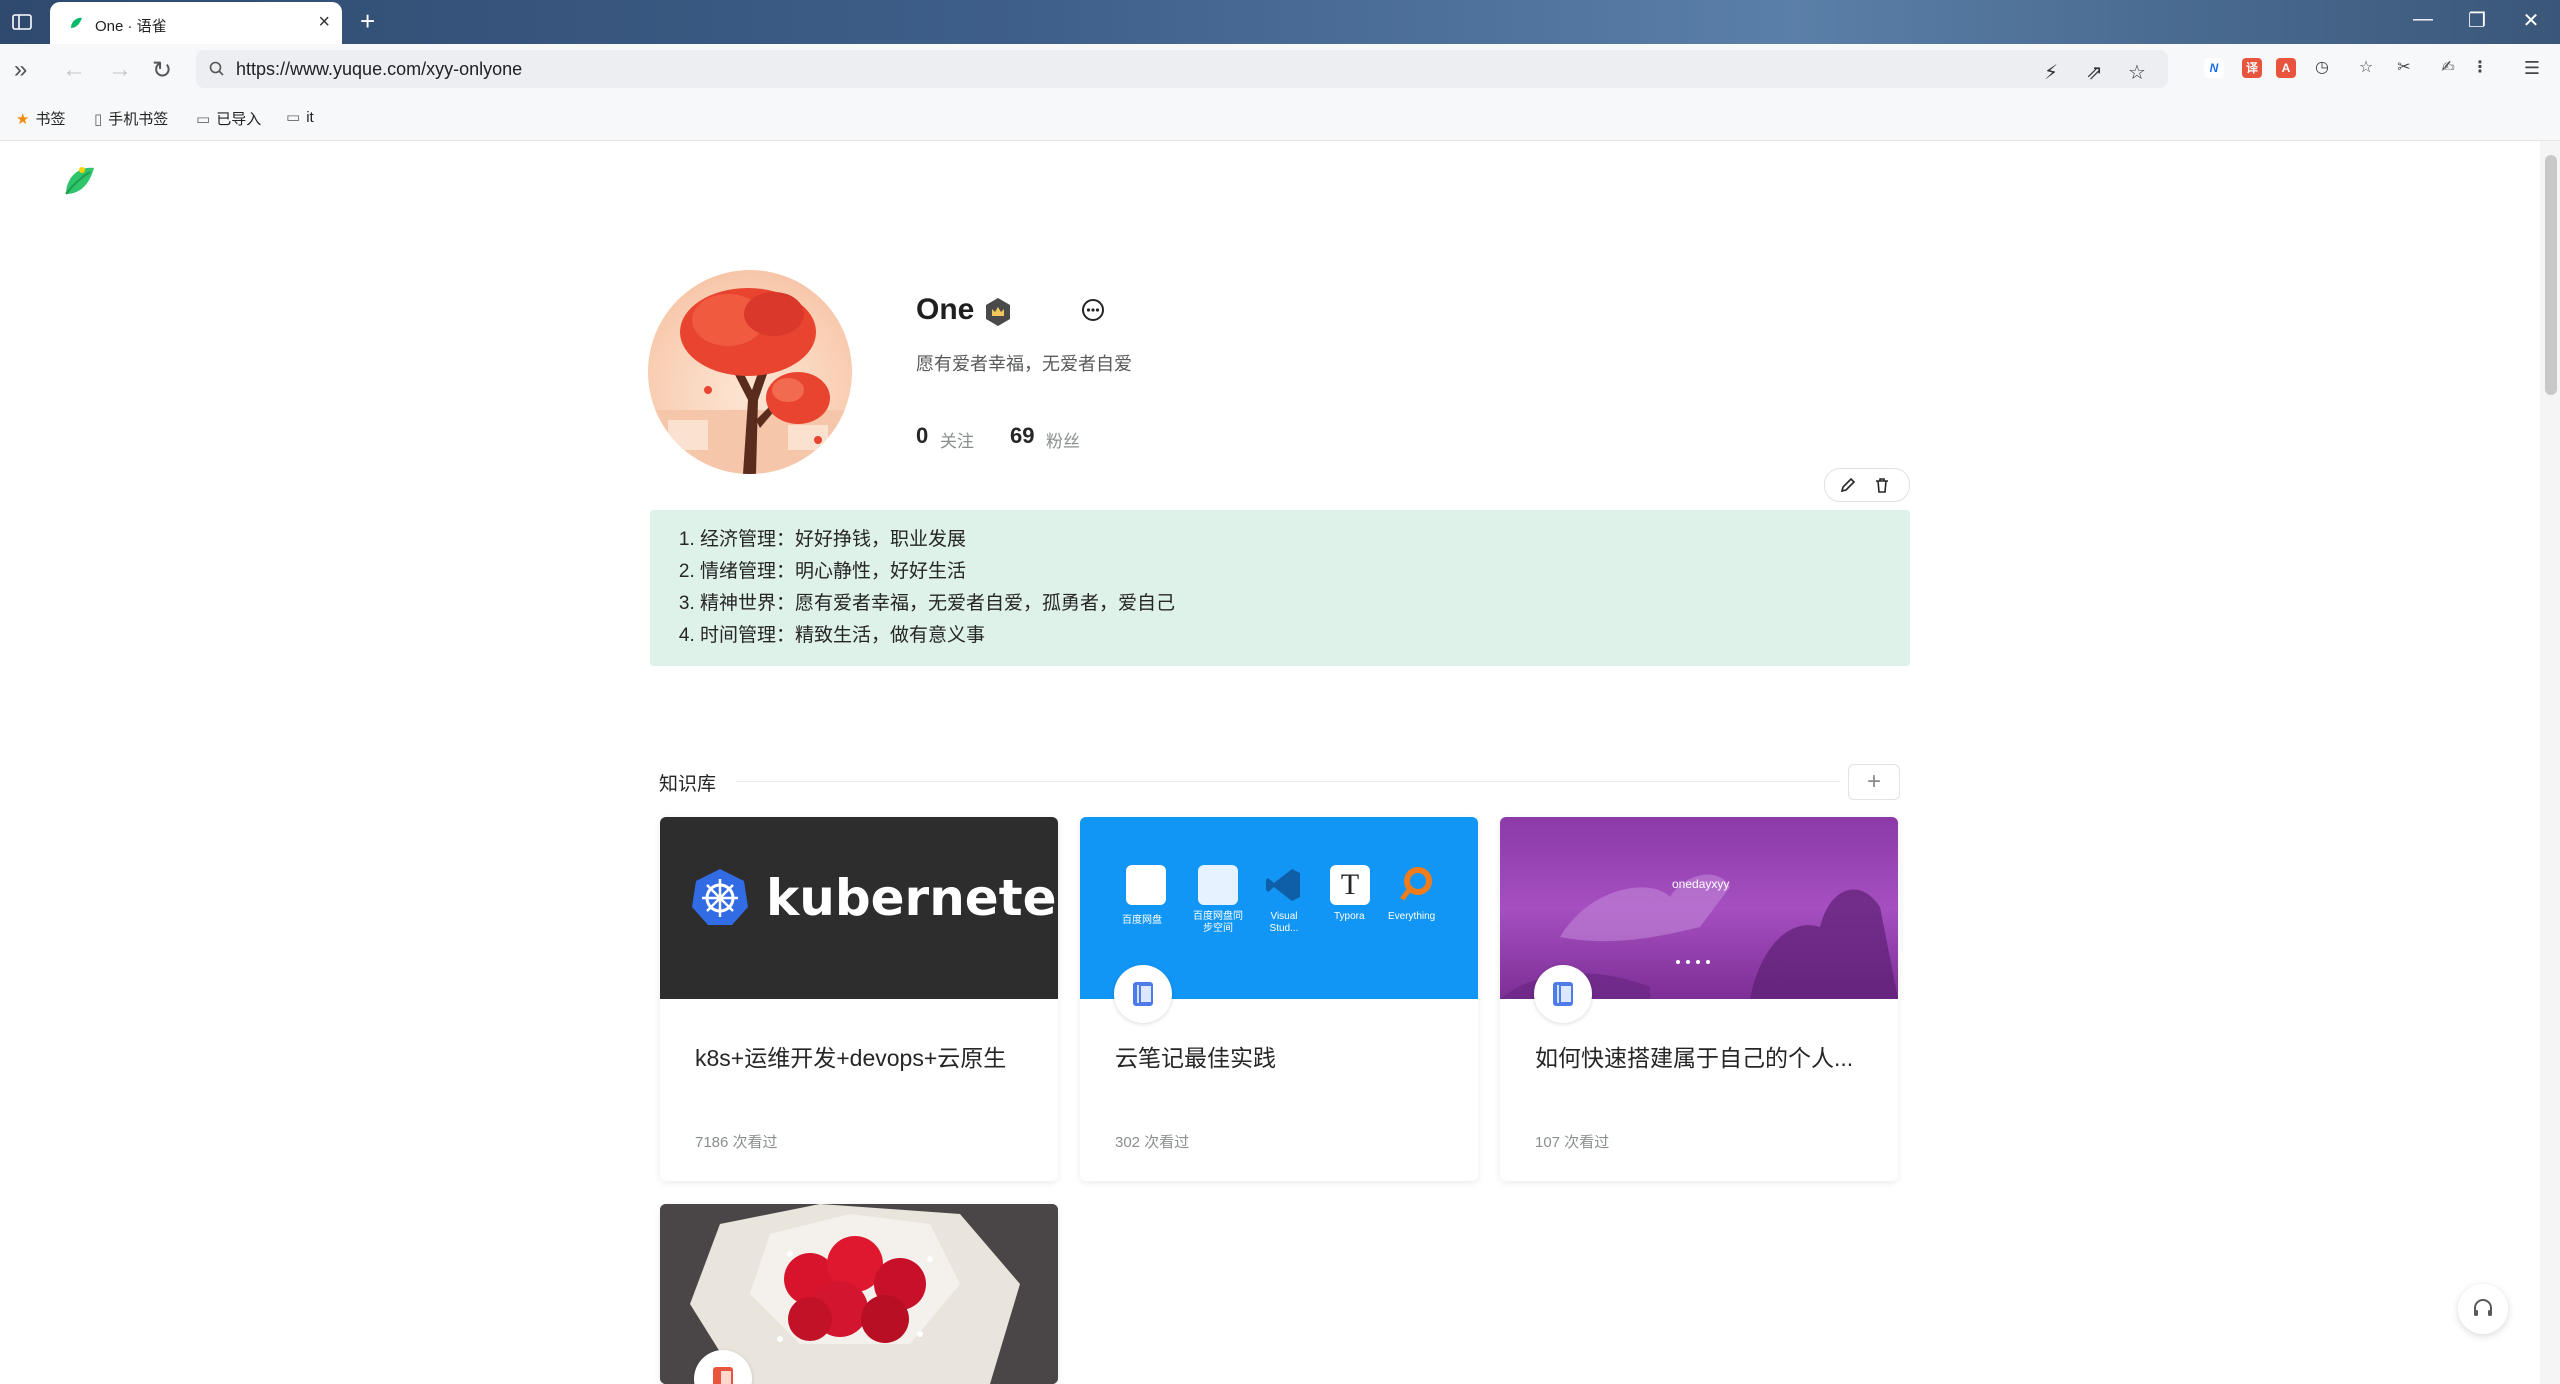 This screenshot has width=2560, height=1384. I want to click on baidu-sync-icon, so click(1218, 885).